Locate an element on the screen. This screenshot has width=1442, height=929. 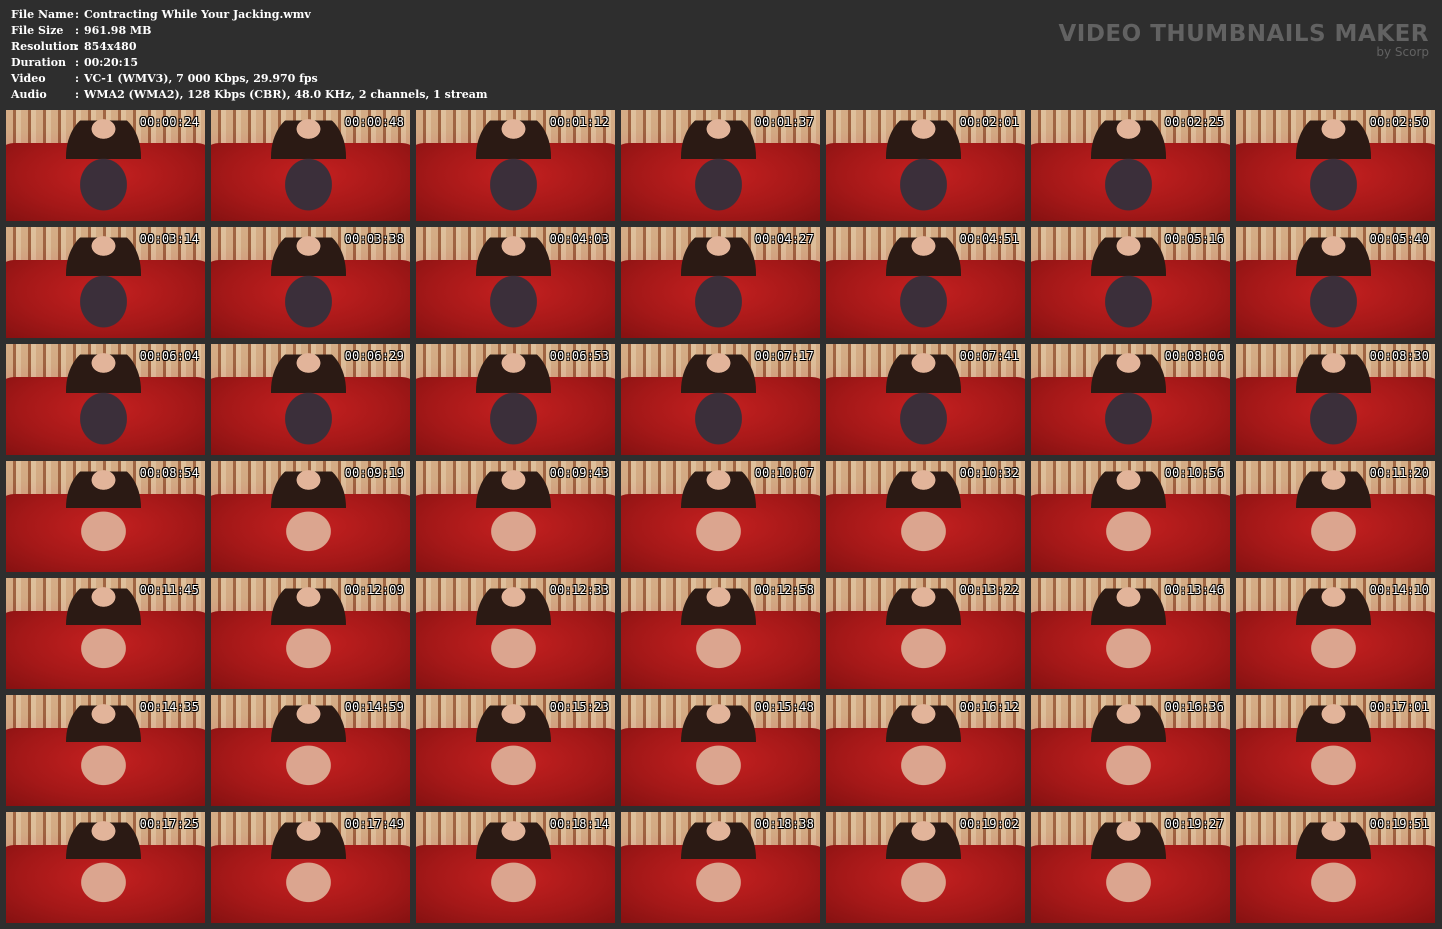
video-thumbnail: 00:08:30 is located at coordinates (1335, 399).